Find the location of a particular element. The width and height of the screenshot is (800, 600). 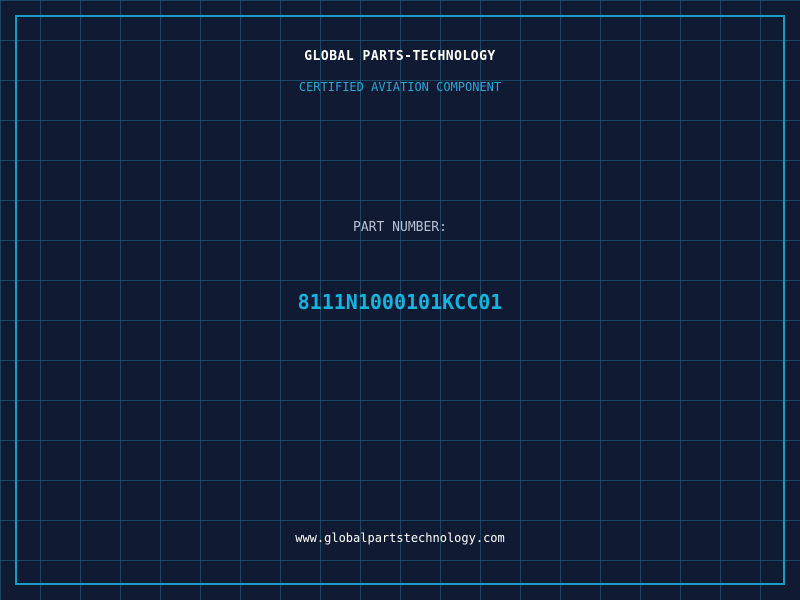

tagline: CERTIFIED AVIATION COMPONENT is located at coordinates (400, 87).